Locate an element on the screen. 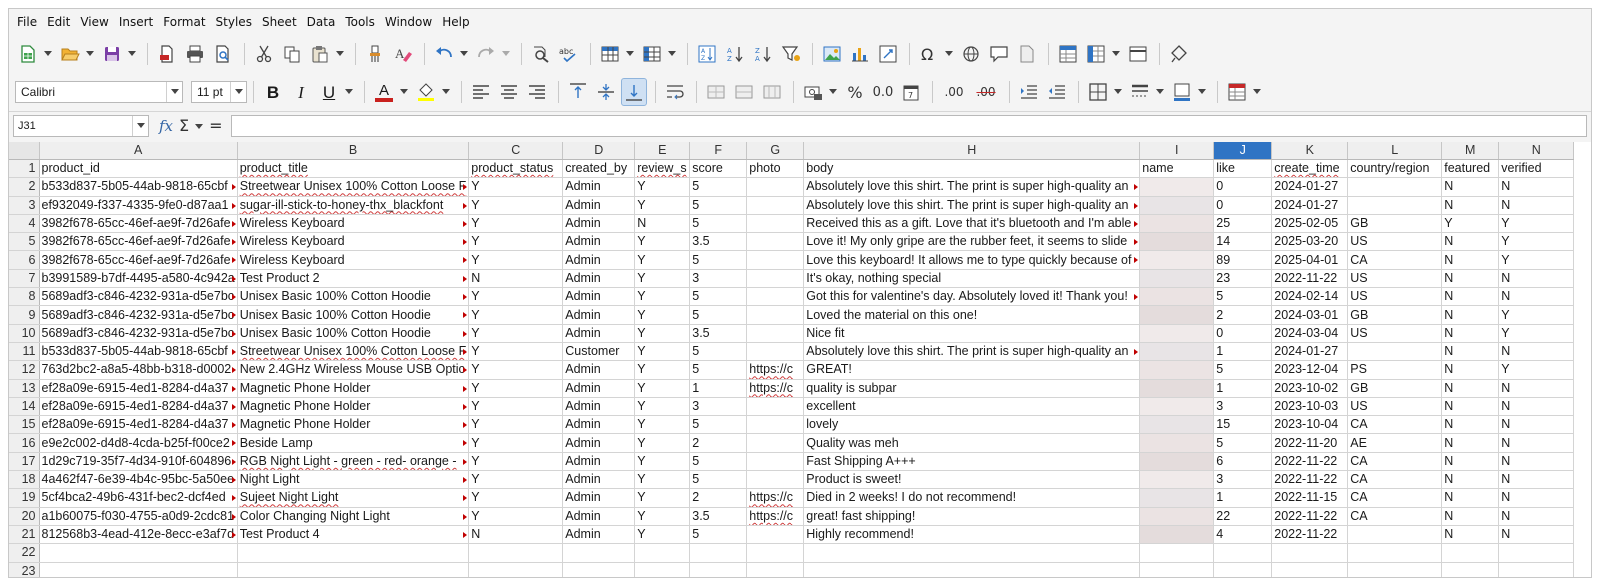  data-cell: great! fast shipping! is located at coordinates (972, 516).